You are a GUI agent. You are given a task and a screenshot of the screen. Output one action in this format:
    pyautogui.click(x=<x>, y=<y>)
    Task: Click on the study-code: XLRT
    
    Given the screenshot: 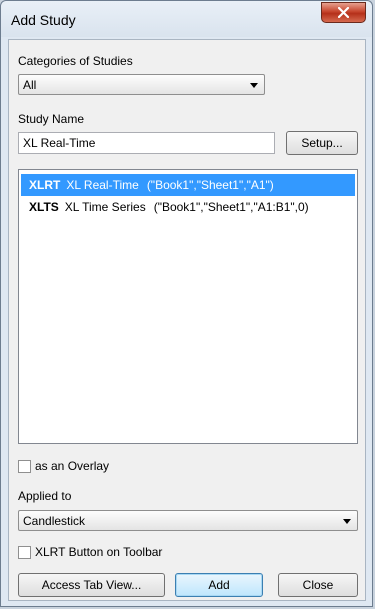 What is the action you would take?
    pyautogui.click(x=45, y=185)
    